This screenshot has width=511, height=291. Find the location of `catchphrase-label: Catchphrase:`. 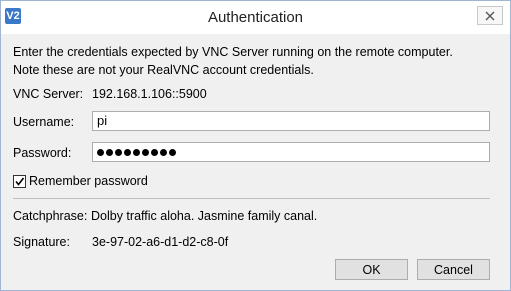

catchphrase-label: Catchphrase: is located at coordinates (50, 216).